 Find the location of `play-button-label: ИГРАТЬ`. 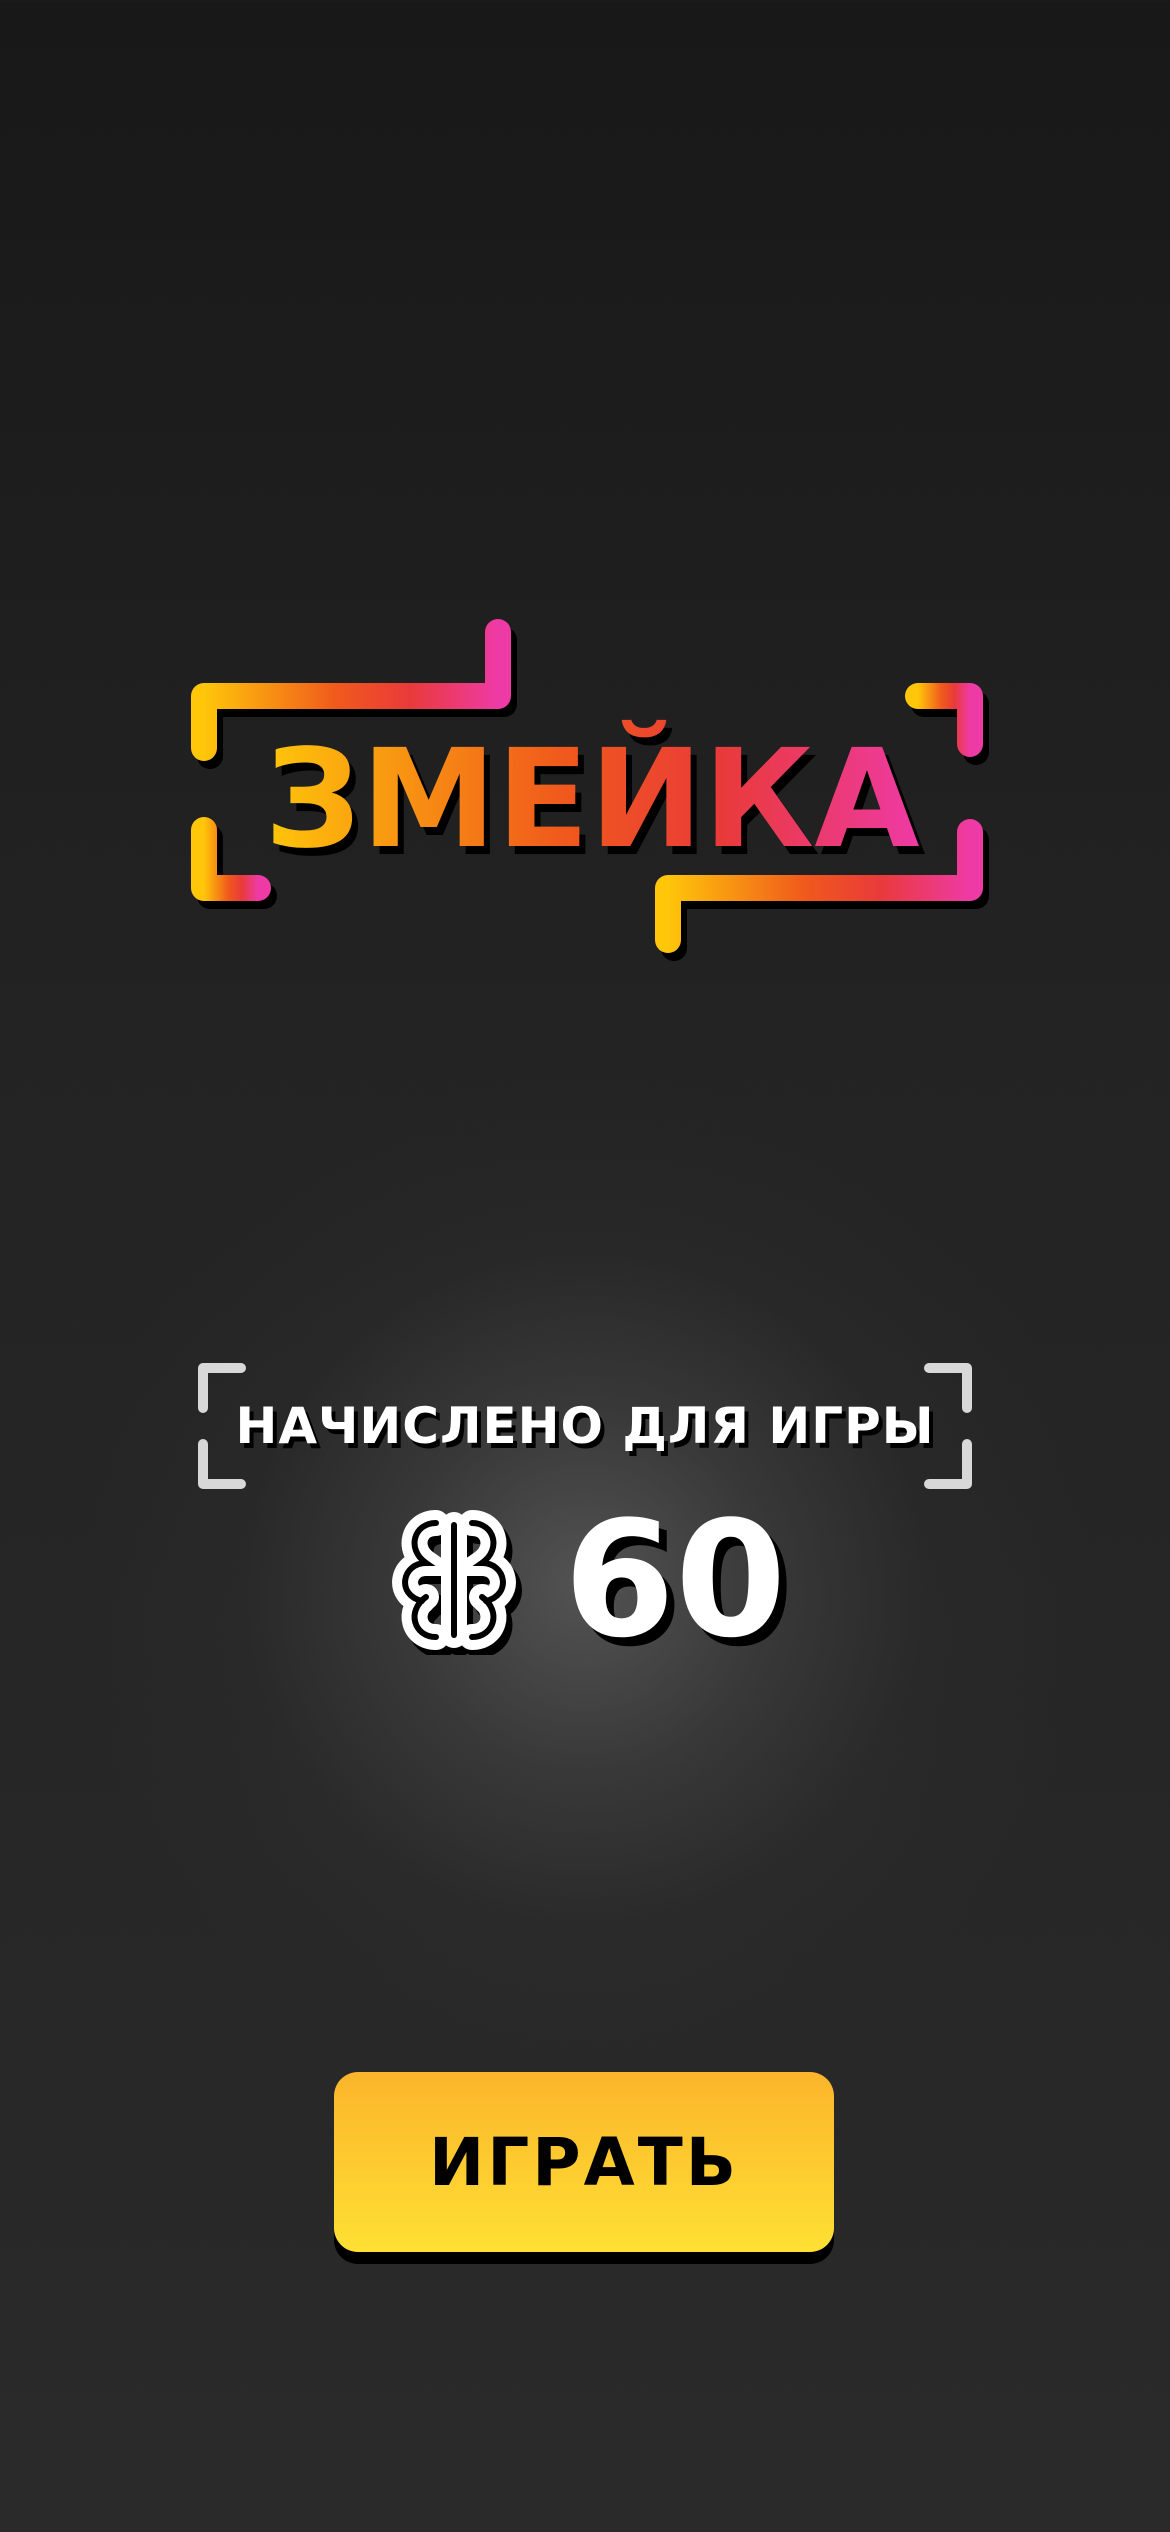

play-button-label: ИГРАТЬ is located at coordinates (584, 2162).